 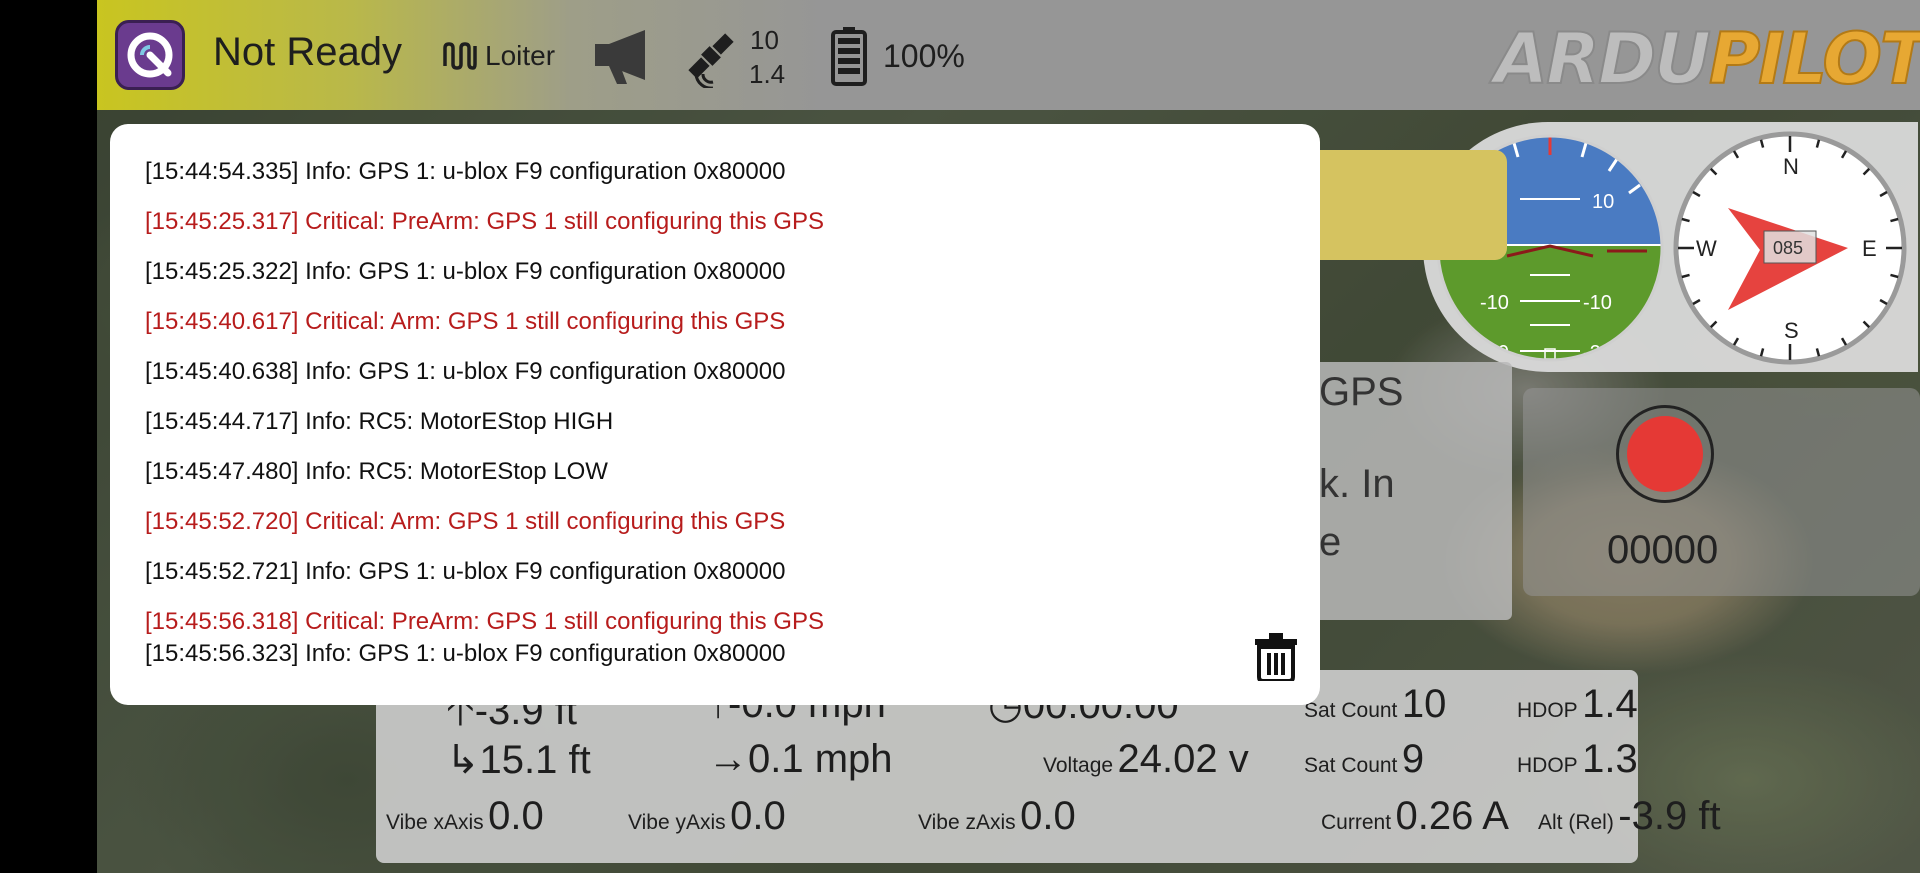 I want to click on notice-line-2: k. In, so click(x=1357, y=484).